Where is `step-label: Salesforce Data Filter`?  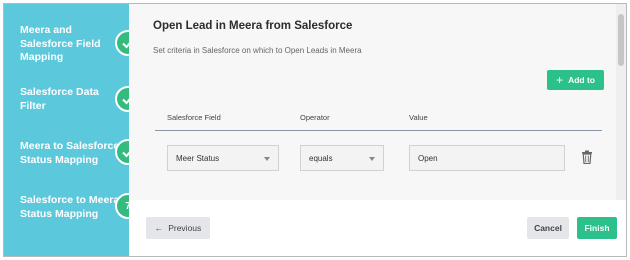
step-label: Salesforce Data Filter is located at coordinates (59, 99).